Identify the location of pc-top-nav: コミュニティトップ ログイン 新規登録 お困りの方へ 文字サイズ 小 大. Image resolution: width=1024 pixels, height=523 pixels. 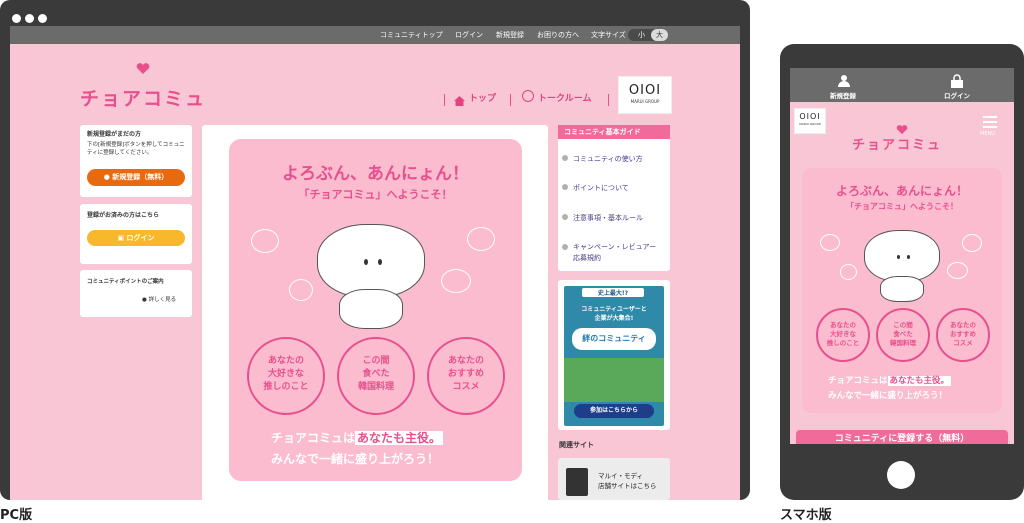
(375, 35).